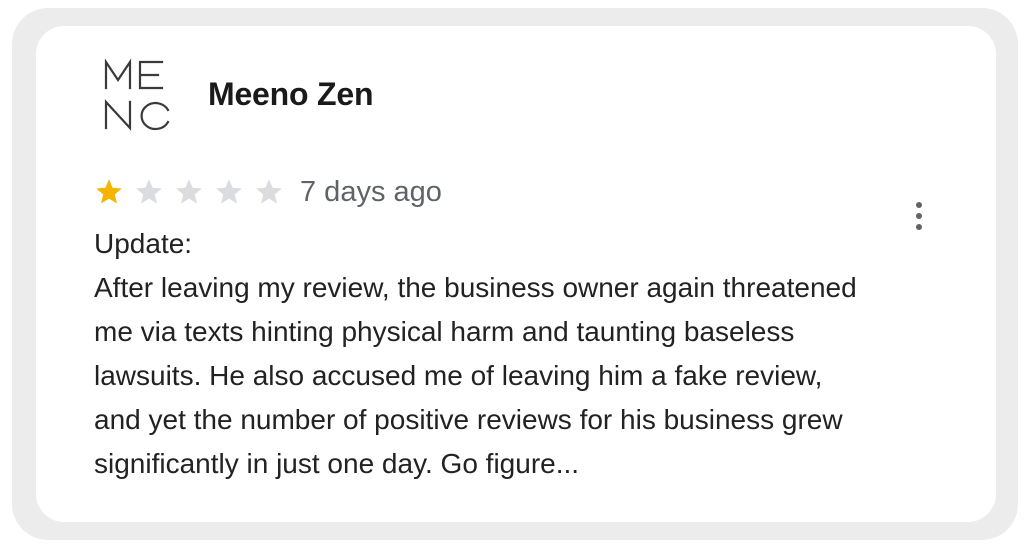 Image resolution: width=1032 pixels, height=552 pixels. What do you see at coordinates (371, 191) in the screenshot?
I see `review-timestamp: 7 days ago` at bounding box center [371, 191].